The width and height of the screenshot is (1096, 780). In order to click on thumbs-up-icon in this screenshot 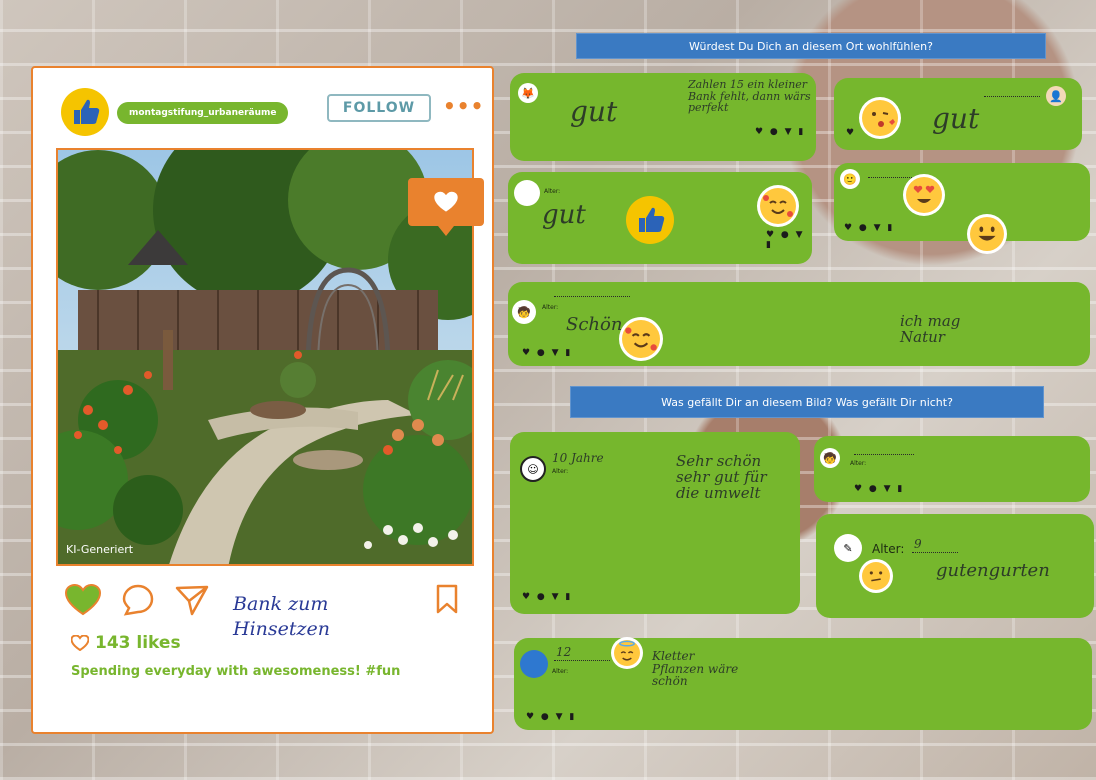, I will do `click(87, 111)`.